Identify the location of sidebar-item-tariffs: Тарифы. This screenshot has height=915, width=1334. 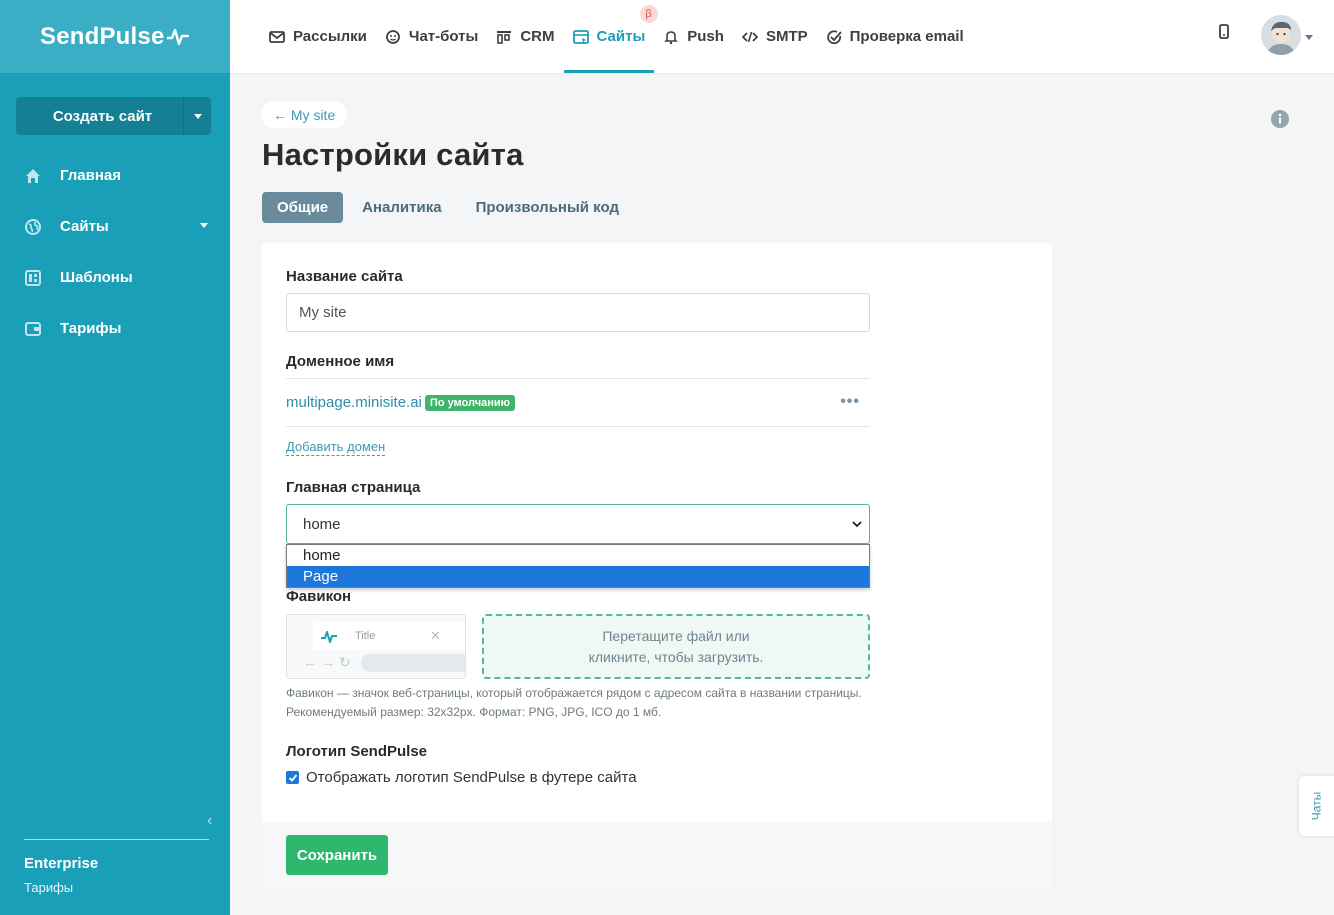
(115, 328).